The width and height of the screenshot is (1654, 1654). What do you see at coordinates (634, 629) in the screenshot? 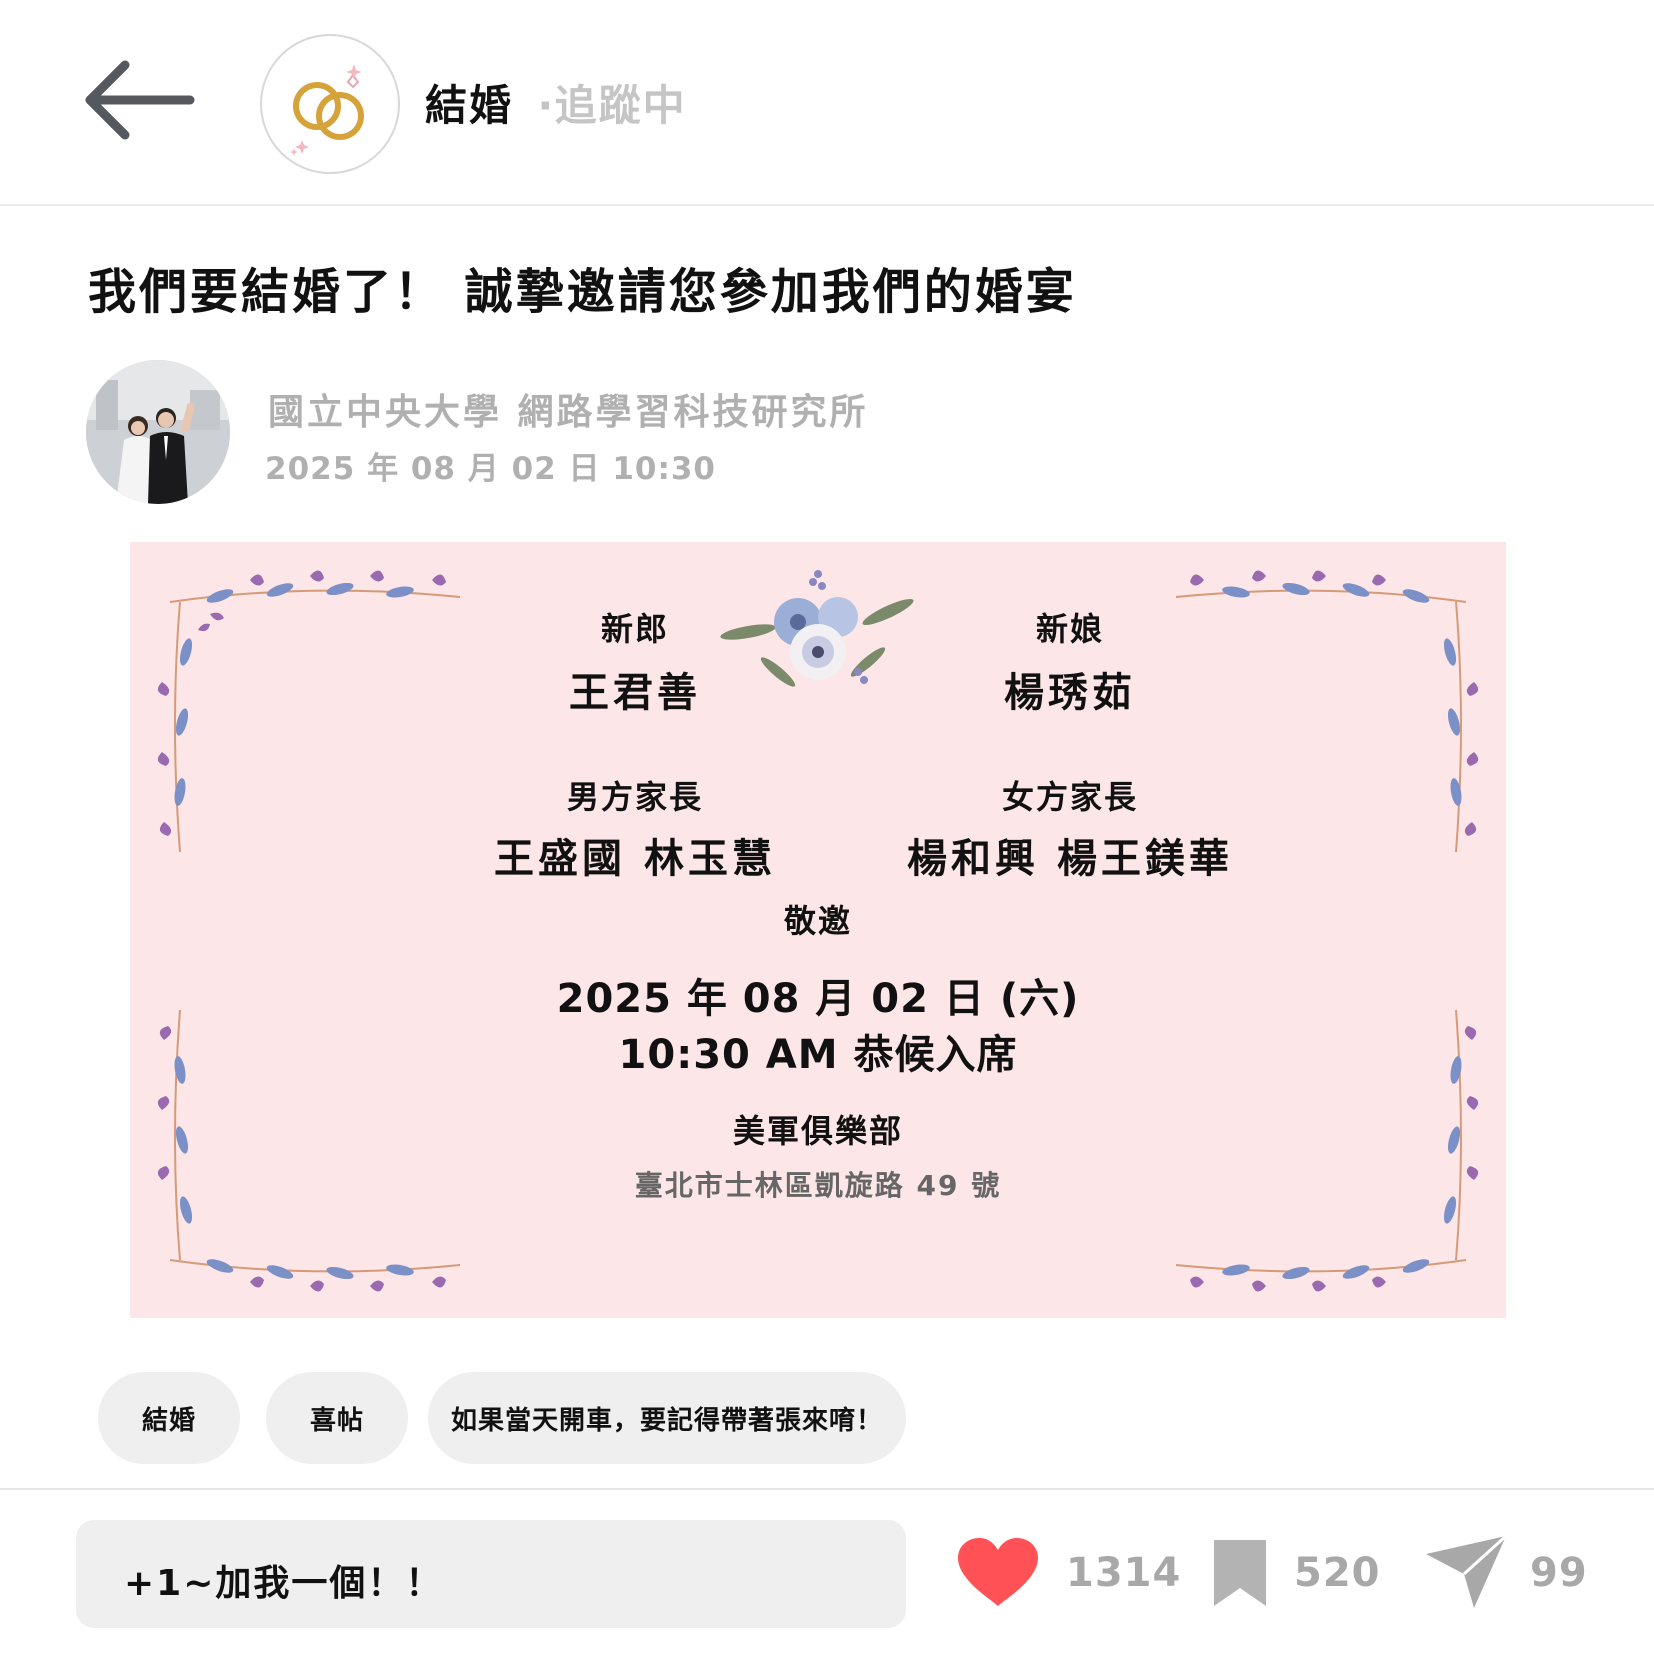
I see `groom-label: 新郎` at bounding box center [634, 629].